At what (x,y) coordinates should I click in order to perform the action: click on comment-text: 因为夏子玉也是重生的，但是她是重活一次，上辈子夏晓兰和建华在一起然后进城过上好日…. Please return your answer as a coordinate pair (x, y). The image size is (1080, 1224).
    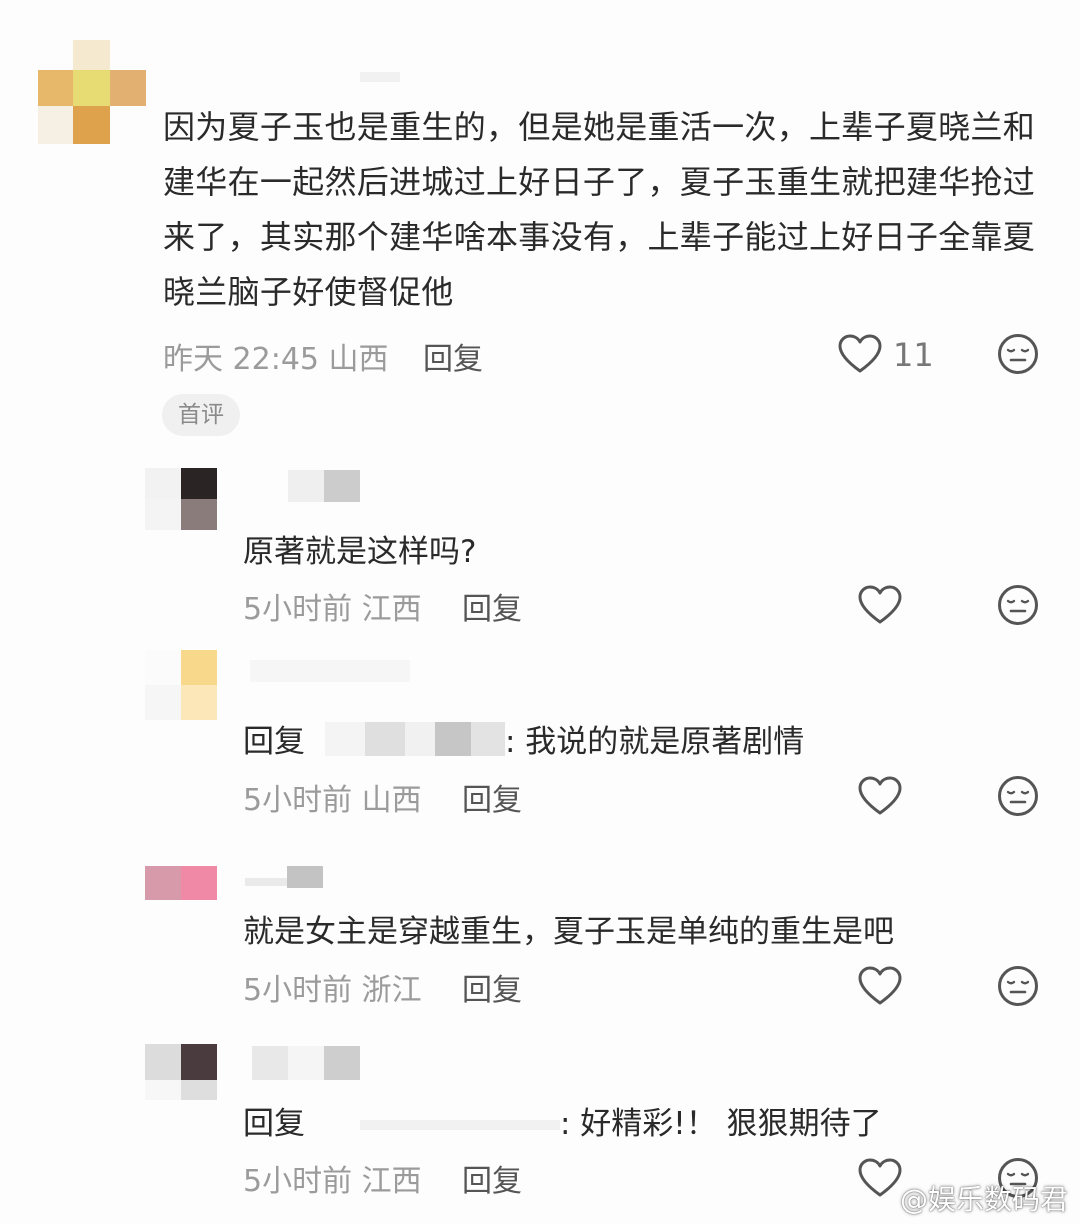
    Looking at the image, I should click on (599, 209).